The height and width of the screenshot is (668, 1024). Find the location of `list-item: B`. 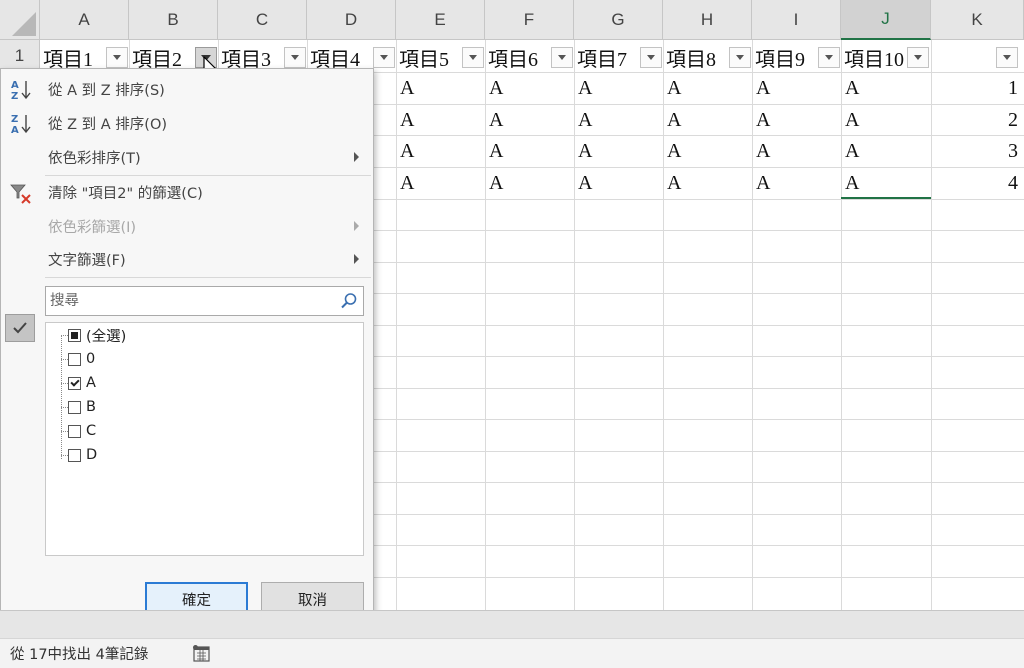

list-item: B is located at coordinates (78, 407).